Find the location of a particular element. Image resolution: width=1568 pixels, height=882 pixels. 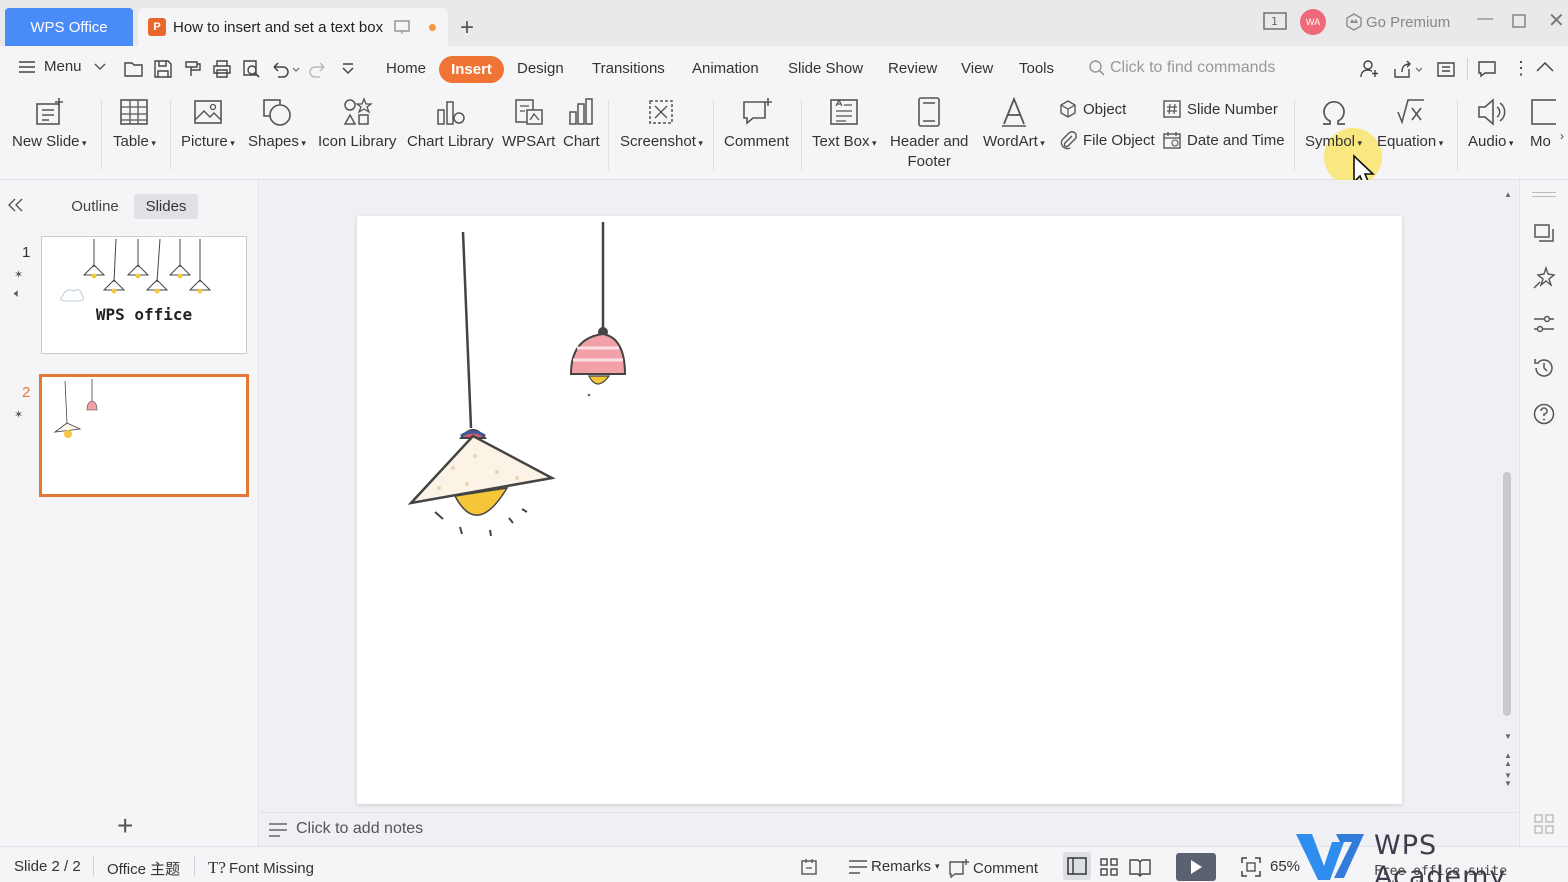

save-icon is located at coordinates (163, 69).